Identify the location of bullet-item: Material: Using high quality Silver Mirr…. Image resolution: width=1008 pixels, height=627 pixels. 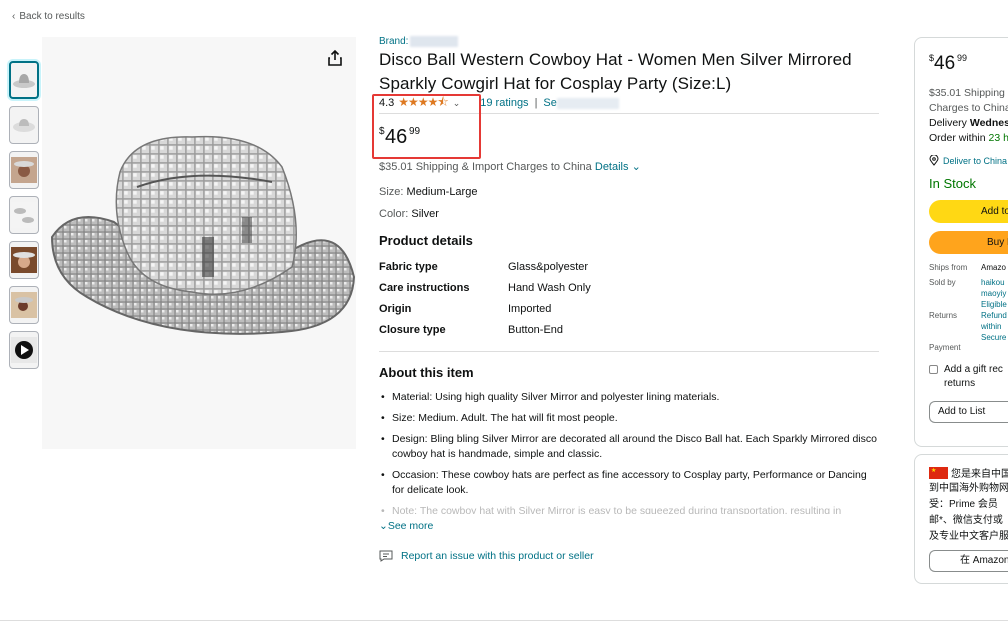
(629, 397).